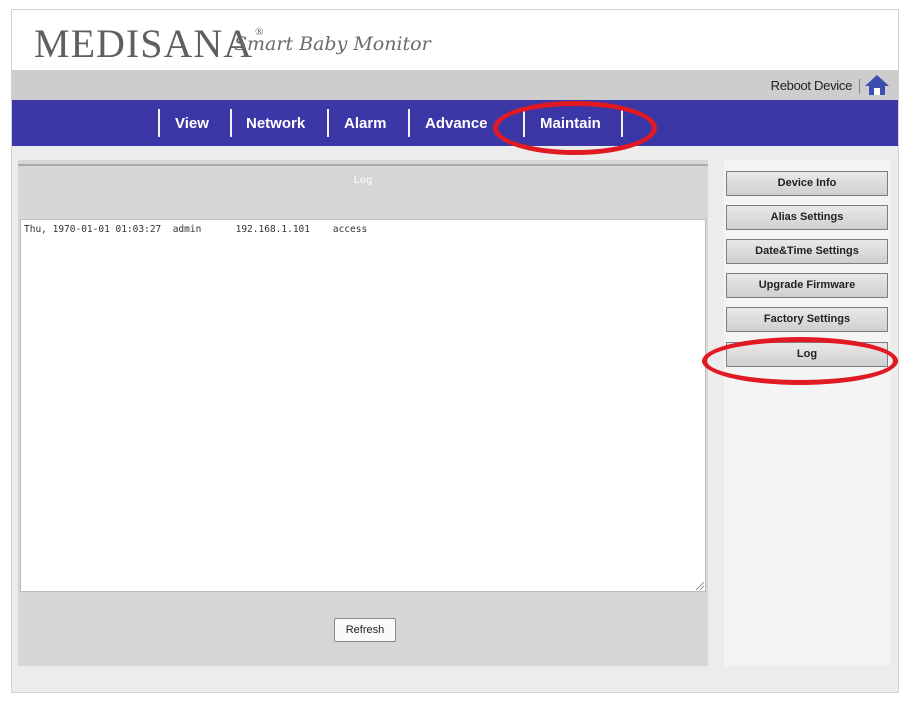 The image size is (909, 701). Describe the element at coordinates (807, 183) in the screenshot. I see `device-info-button: Device Info` at that location.